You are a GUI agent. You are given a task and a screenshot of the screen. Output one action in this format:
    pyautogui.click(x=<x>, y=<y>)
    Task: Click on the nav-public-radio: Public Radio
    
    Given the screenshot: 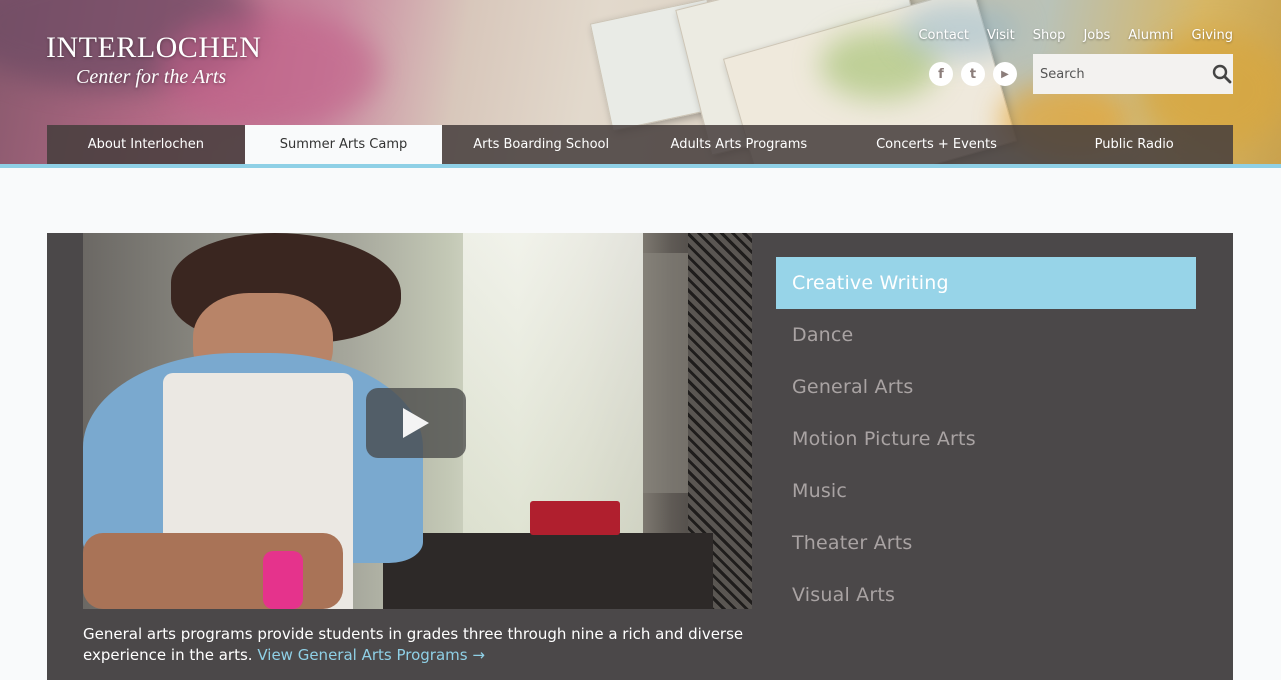 What is the action you would take?
    pyautogui.click(x=1134, y=144)
    